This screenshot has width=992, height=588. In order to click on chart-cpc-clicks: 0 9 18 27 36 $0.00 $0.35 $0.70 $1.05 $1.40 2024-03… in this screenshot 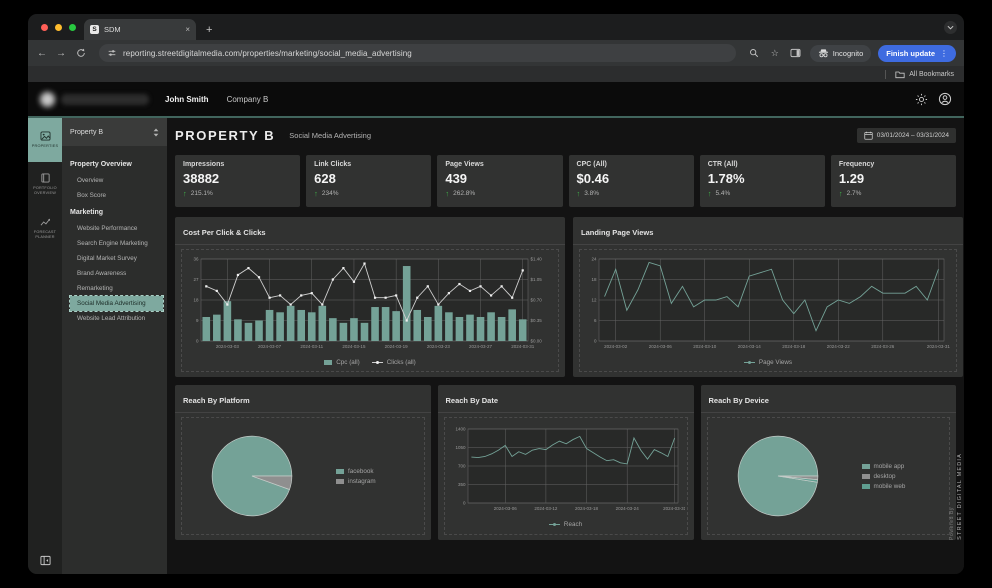, I will do `click(370, 310)`.